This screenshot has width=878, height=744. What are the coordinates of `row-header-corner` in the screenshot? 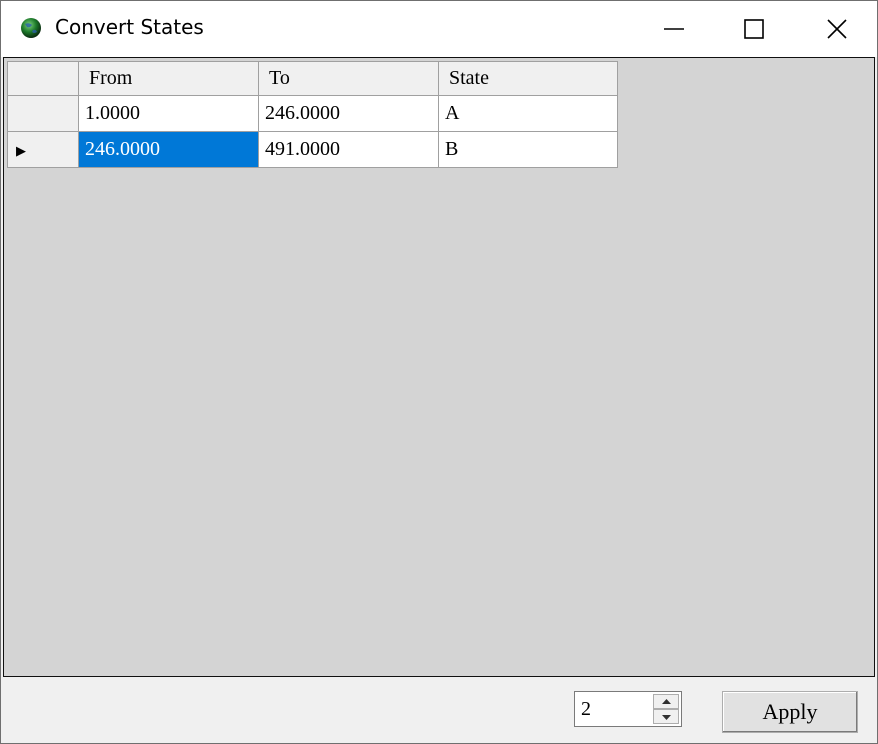 It's located at (43, 78).